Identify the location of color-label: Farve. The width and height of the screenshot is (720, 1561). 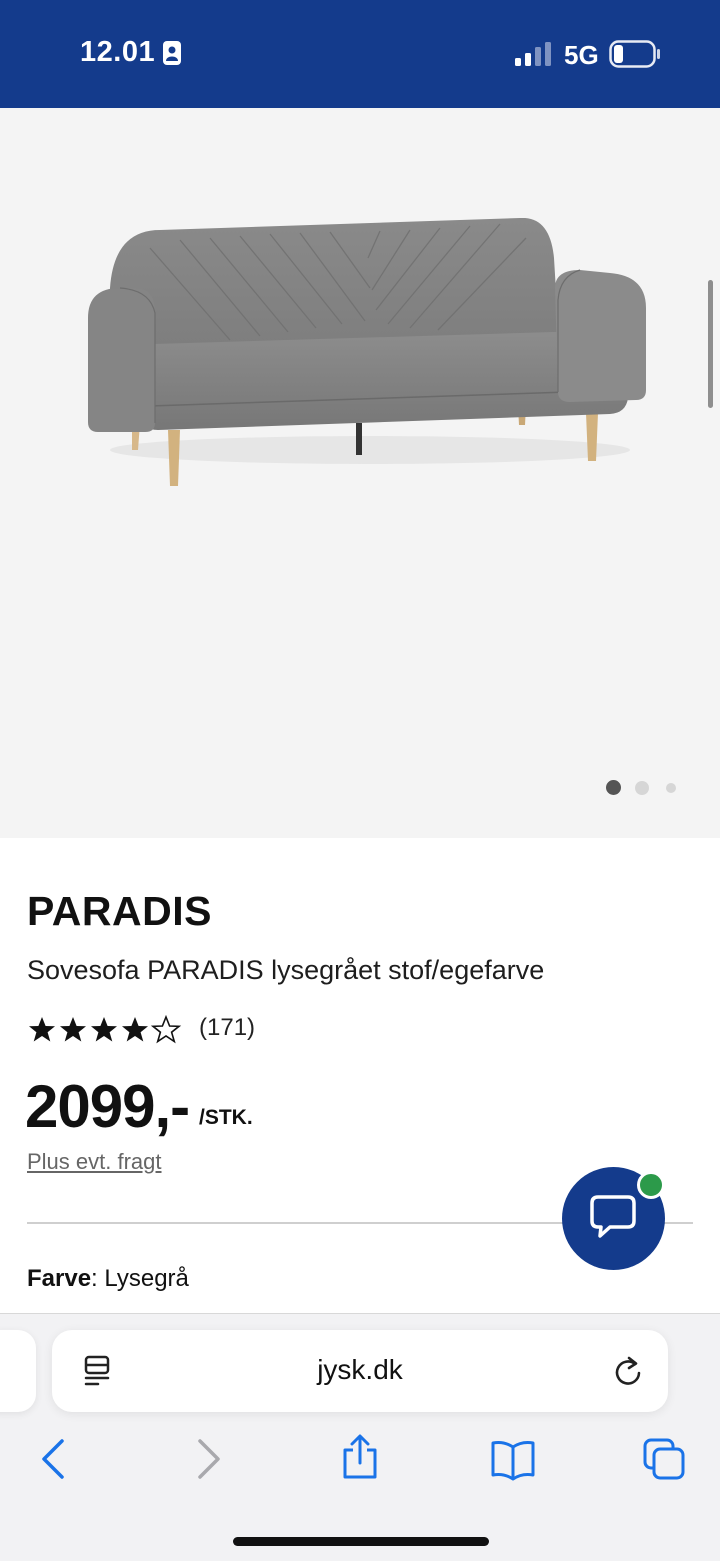
(59, 1278).